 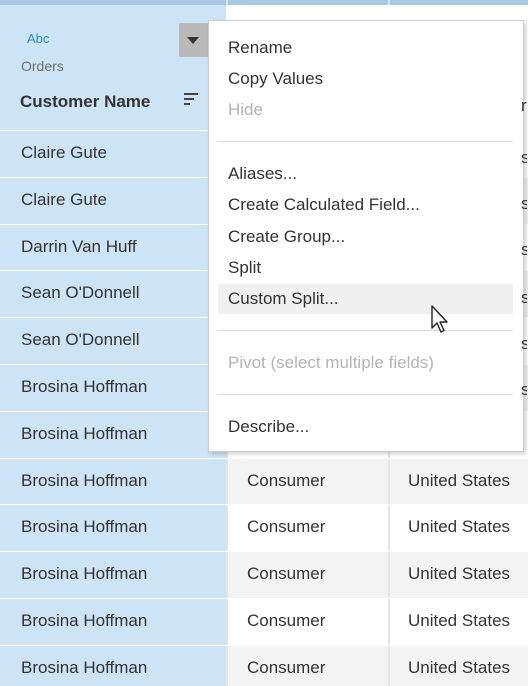 I want to click on table-row-peek: ri, so click(x=524, y=105).